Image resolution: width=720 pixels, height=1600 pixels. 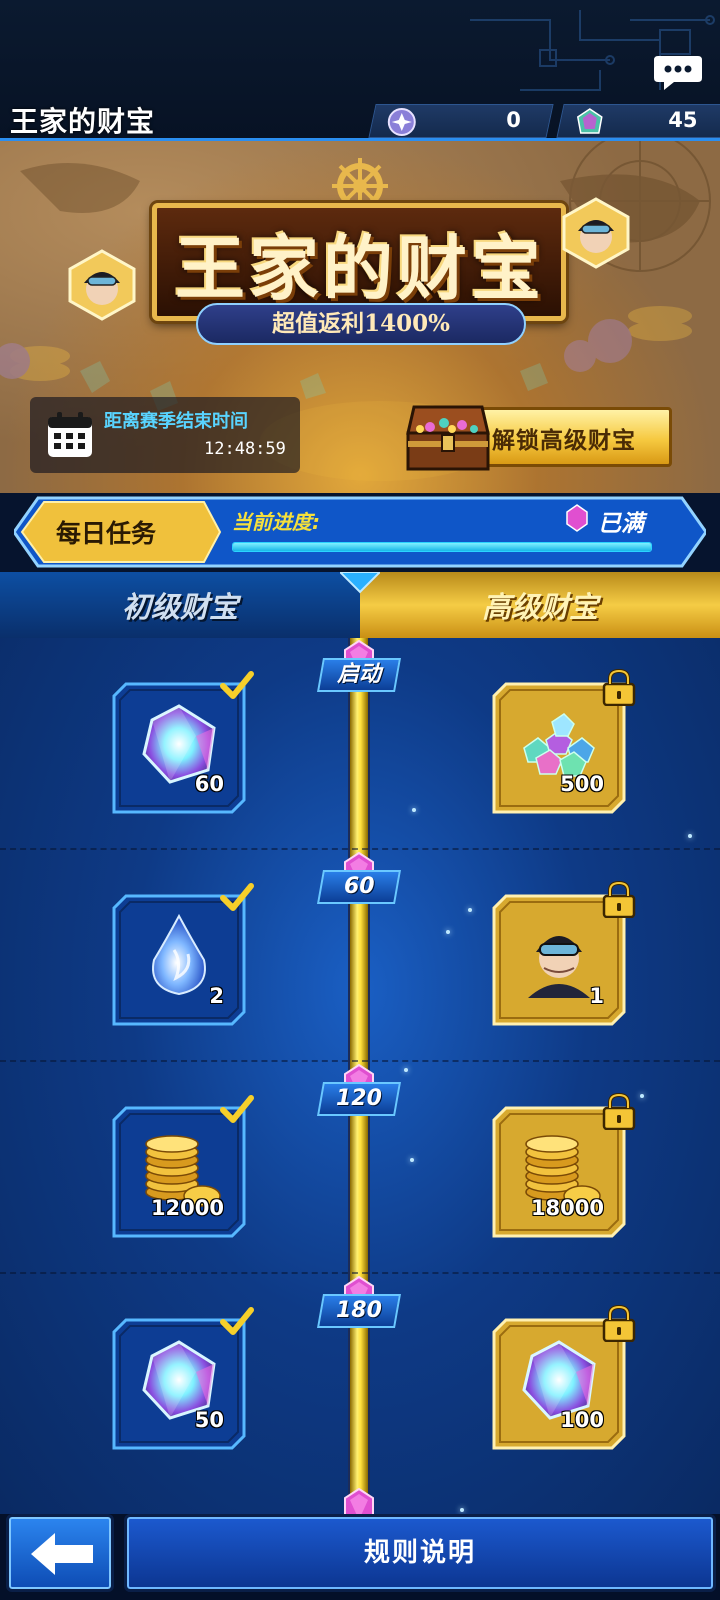 What do you see at coordinates (564, 441) in the screenshot?
I see `unlock-button-label: 解锁高级财宝` at bounding box center [564, 441].